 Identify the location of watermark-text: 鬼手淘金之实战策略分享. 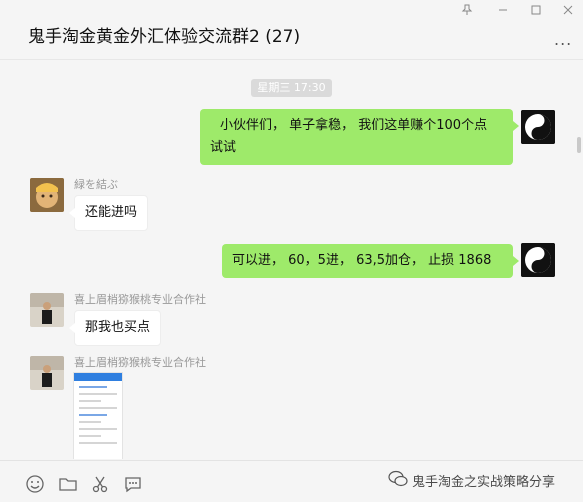
(484, 482).